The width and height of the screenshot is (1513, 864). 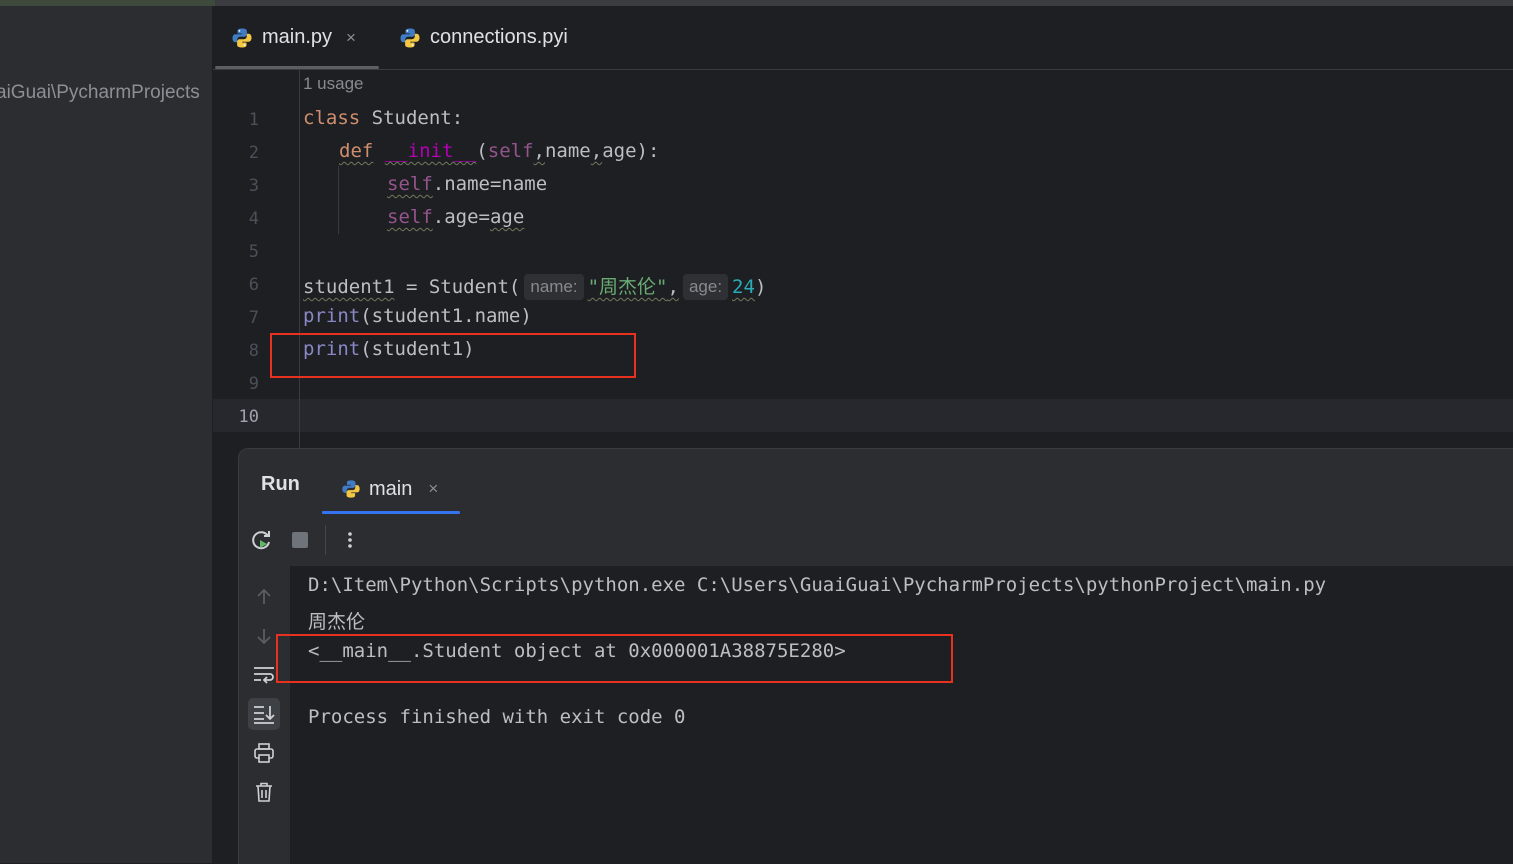 What do you see at coordinates (350, 540) in the screenshot?
I see `more-vertical-icon` at bounding box center [350, 540].